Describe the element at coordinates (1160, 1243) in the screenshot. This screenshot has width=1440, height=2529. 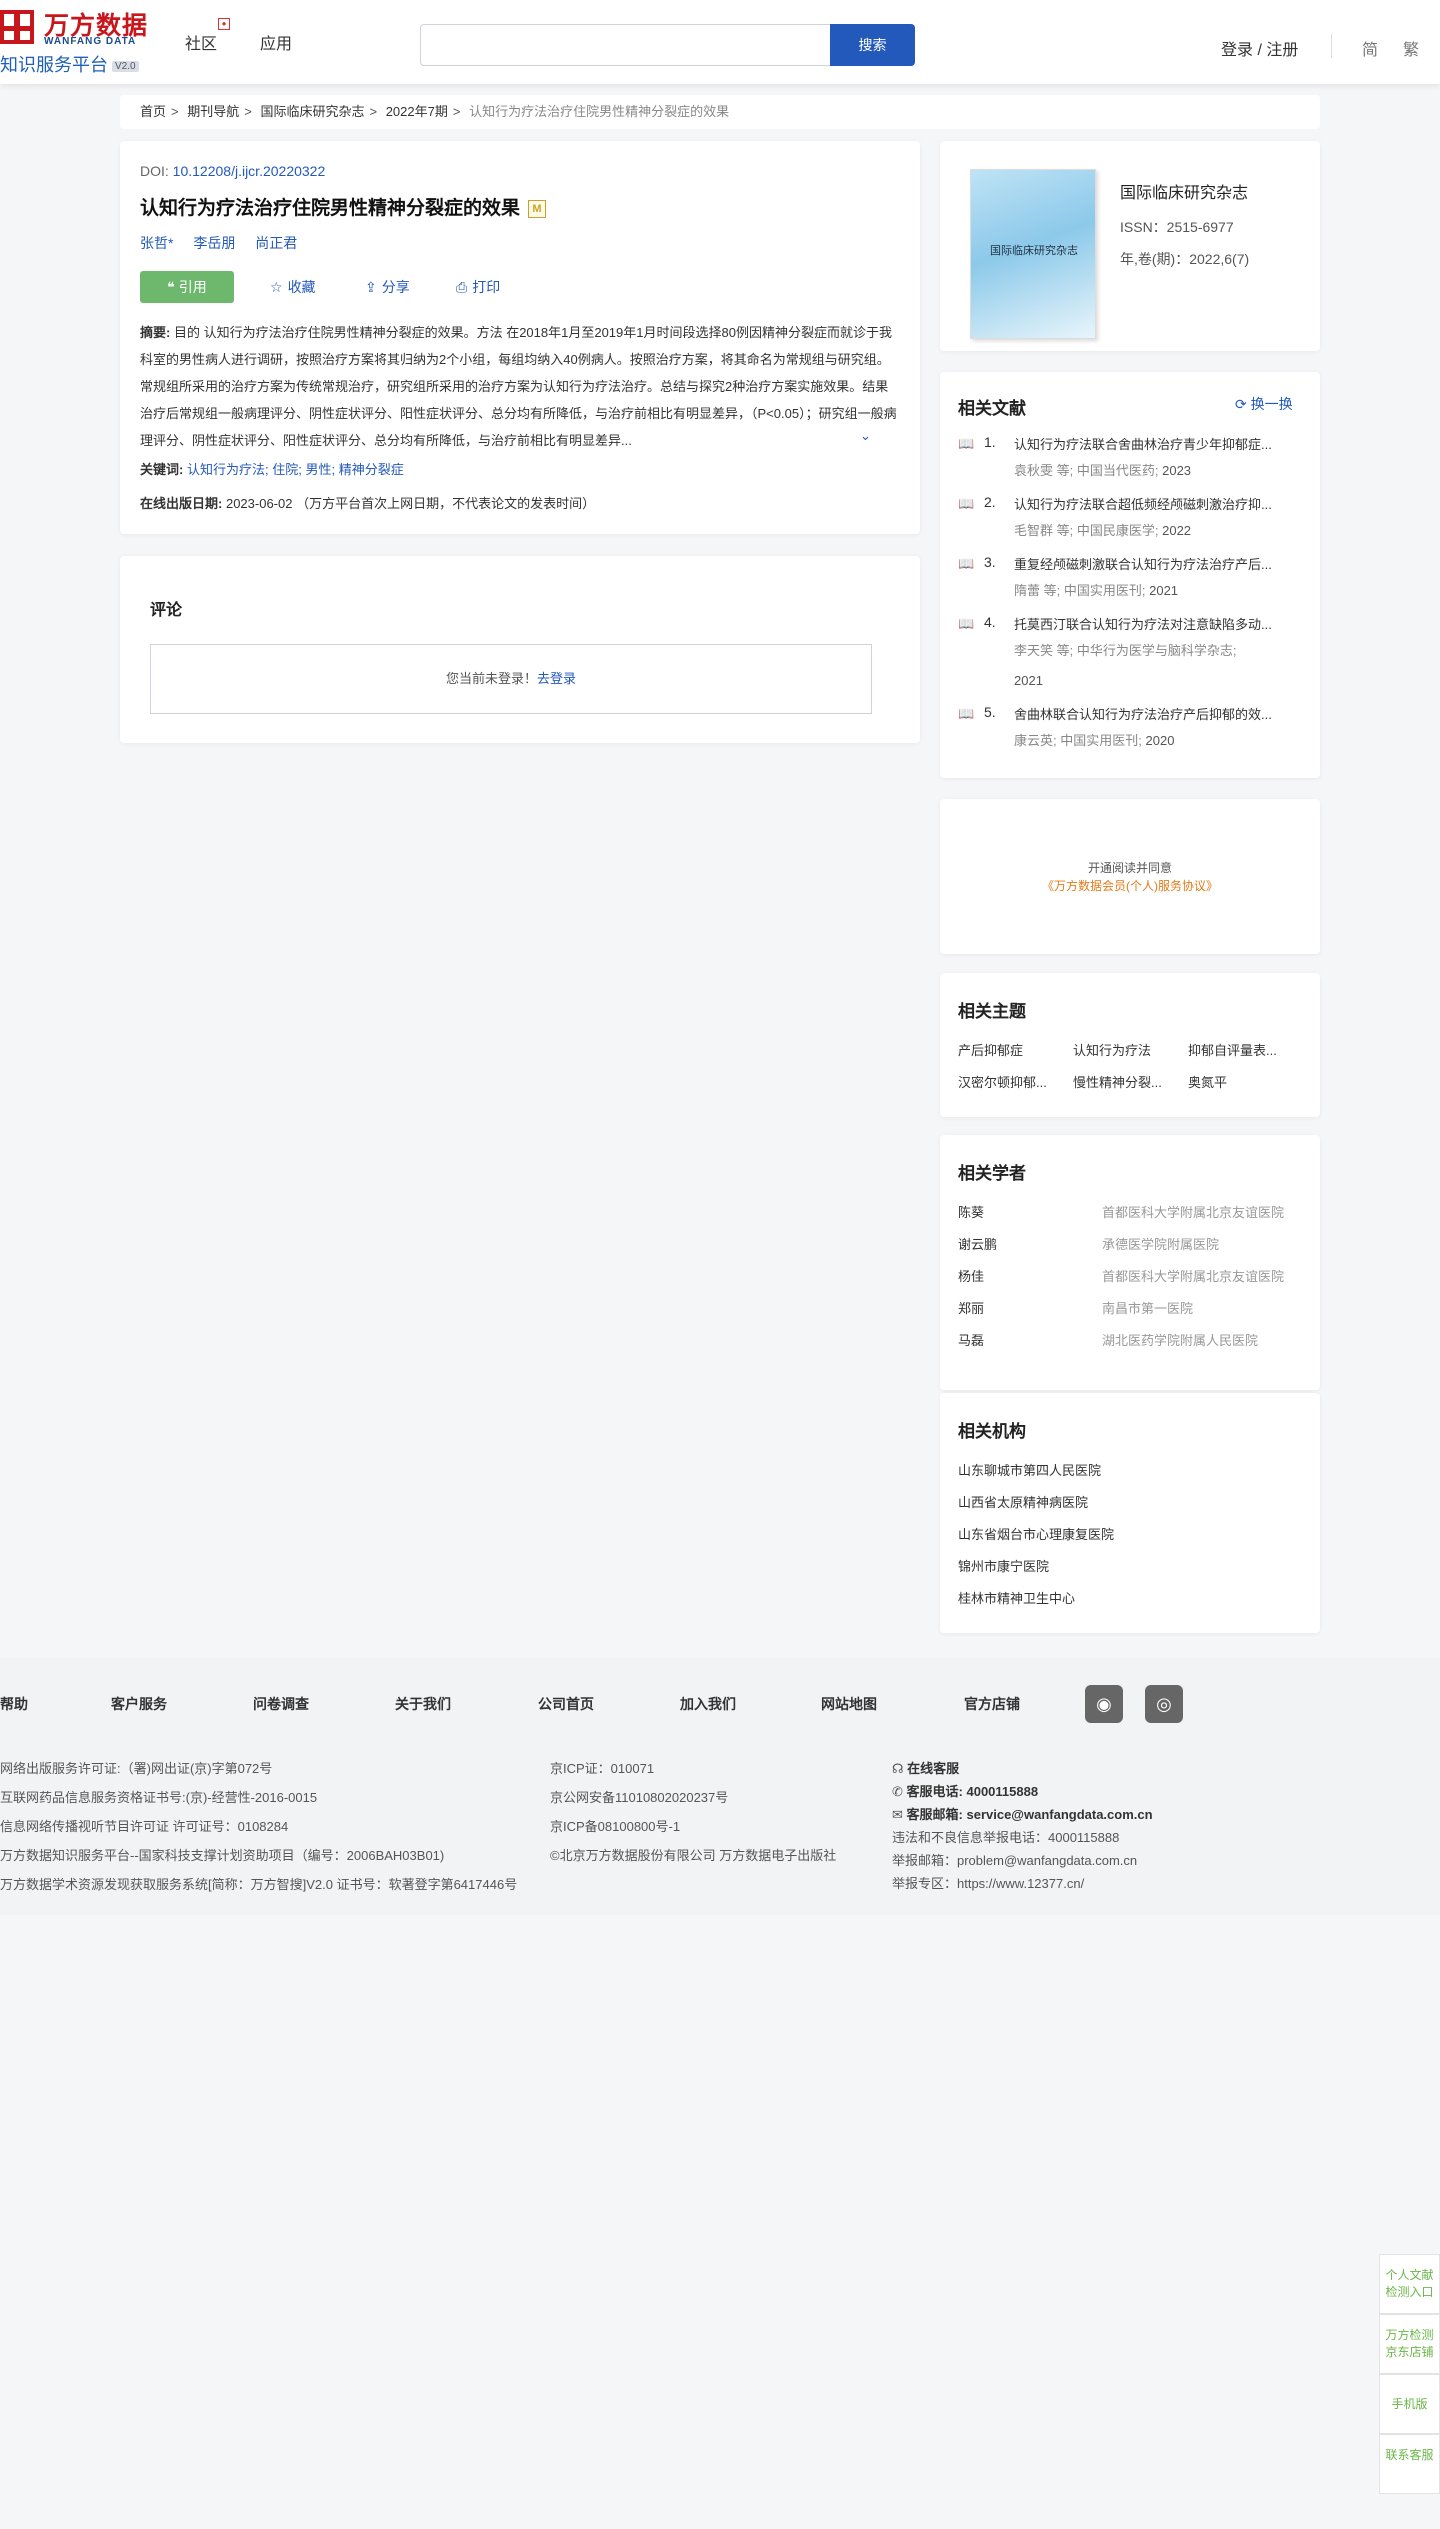
I see `scholar-org: 承德医学院附属医院` at that location.